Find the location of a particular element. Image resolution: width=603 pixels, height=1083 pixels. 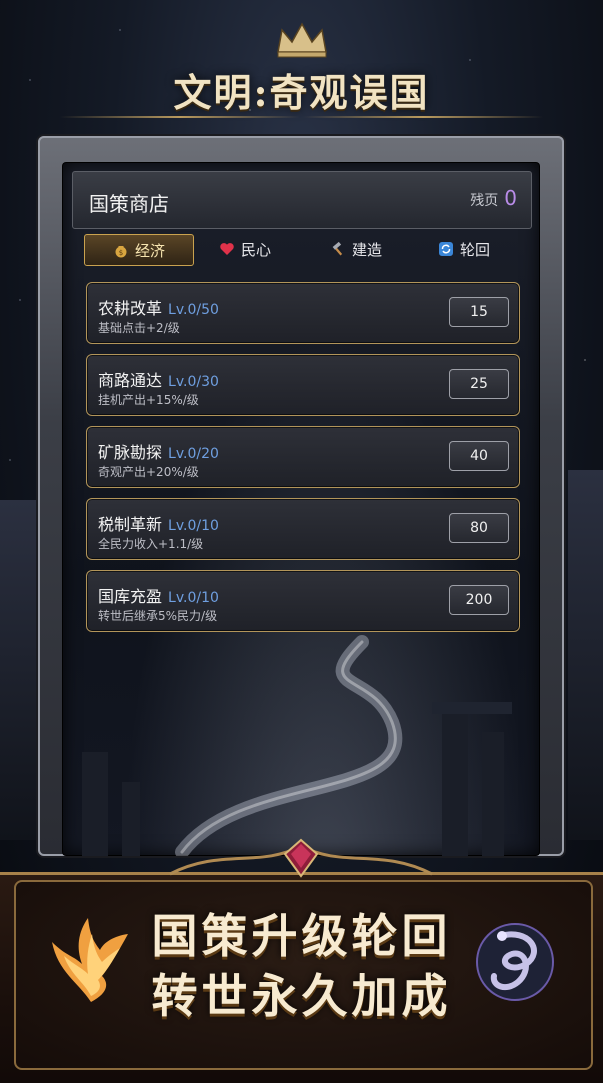

ruin-pillar-right is located at coordinates (585, 655).